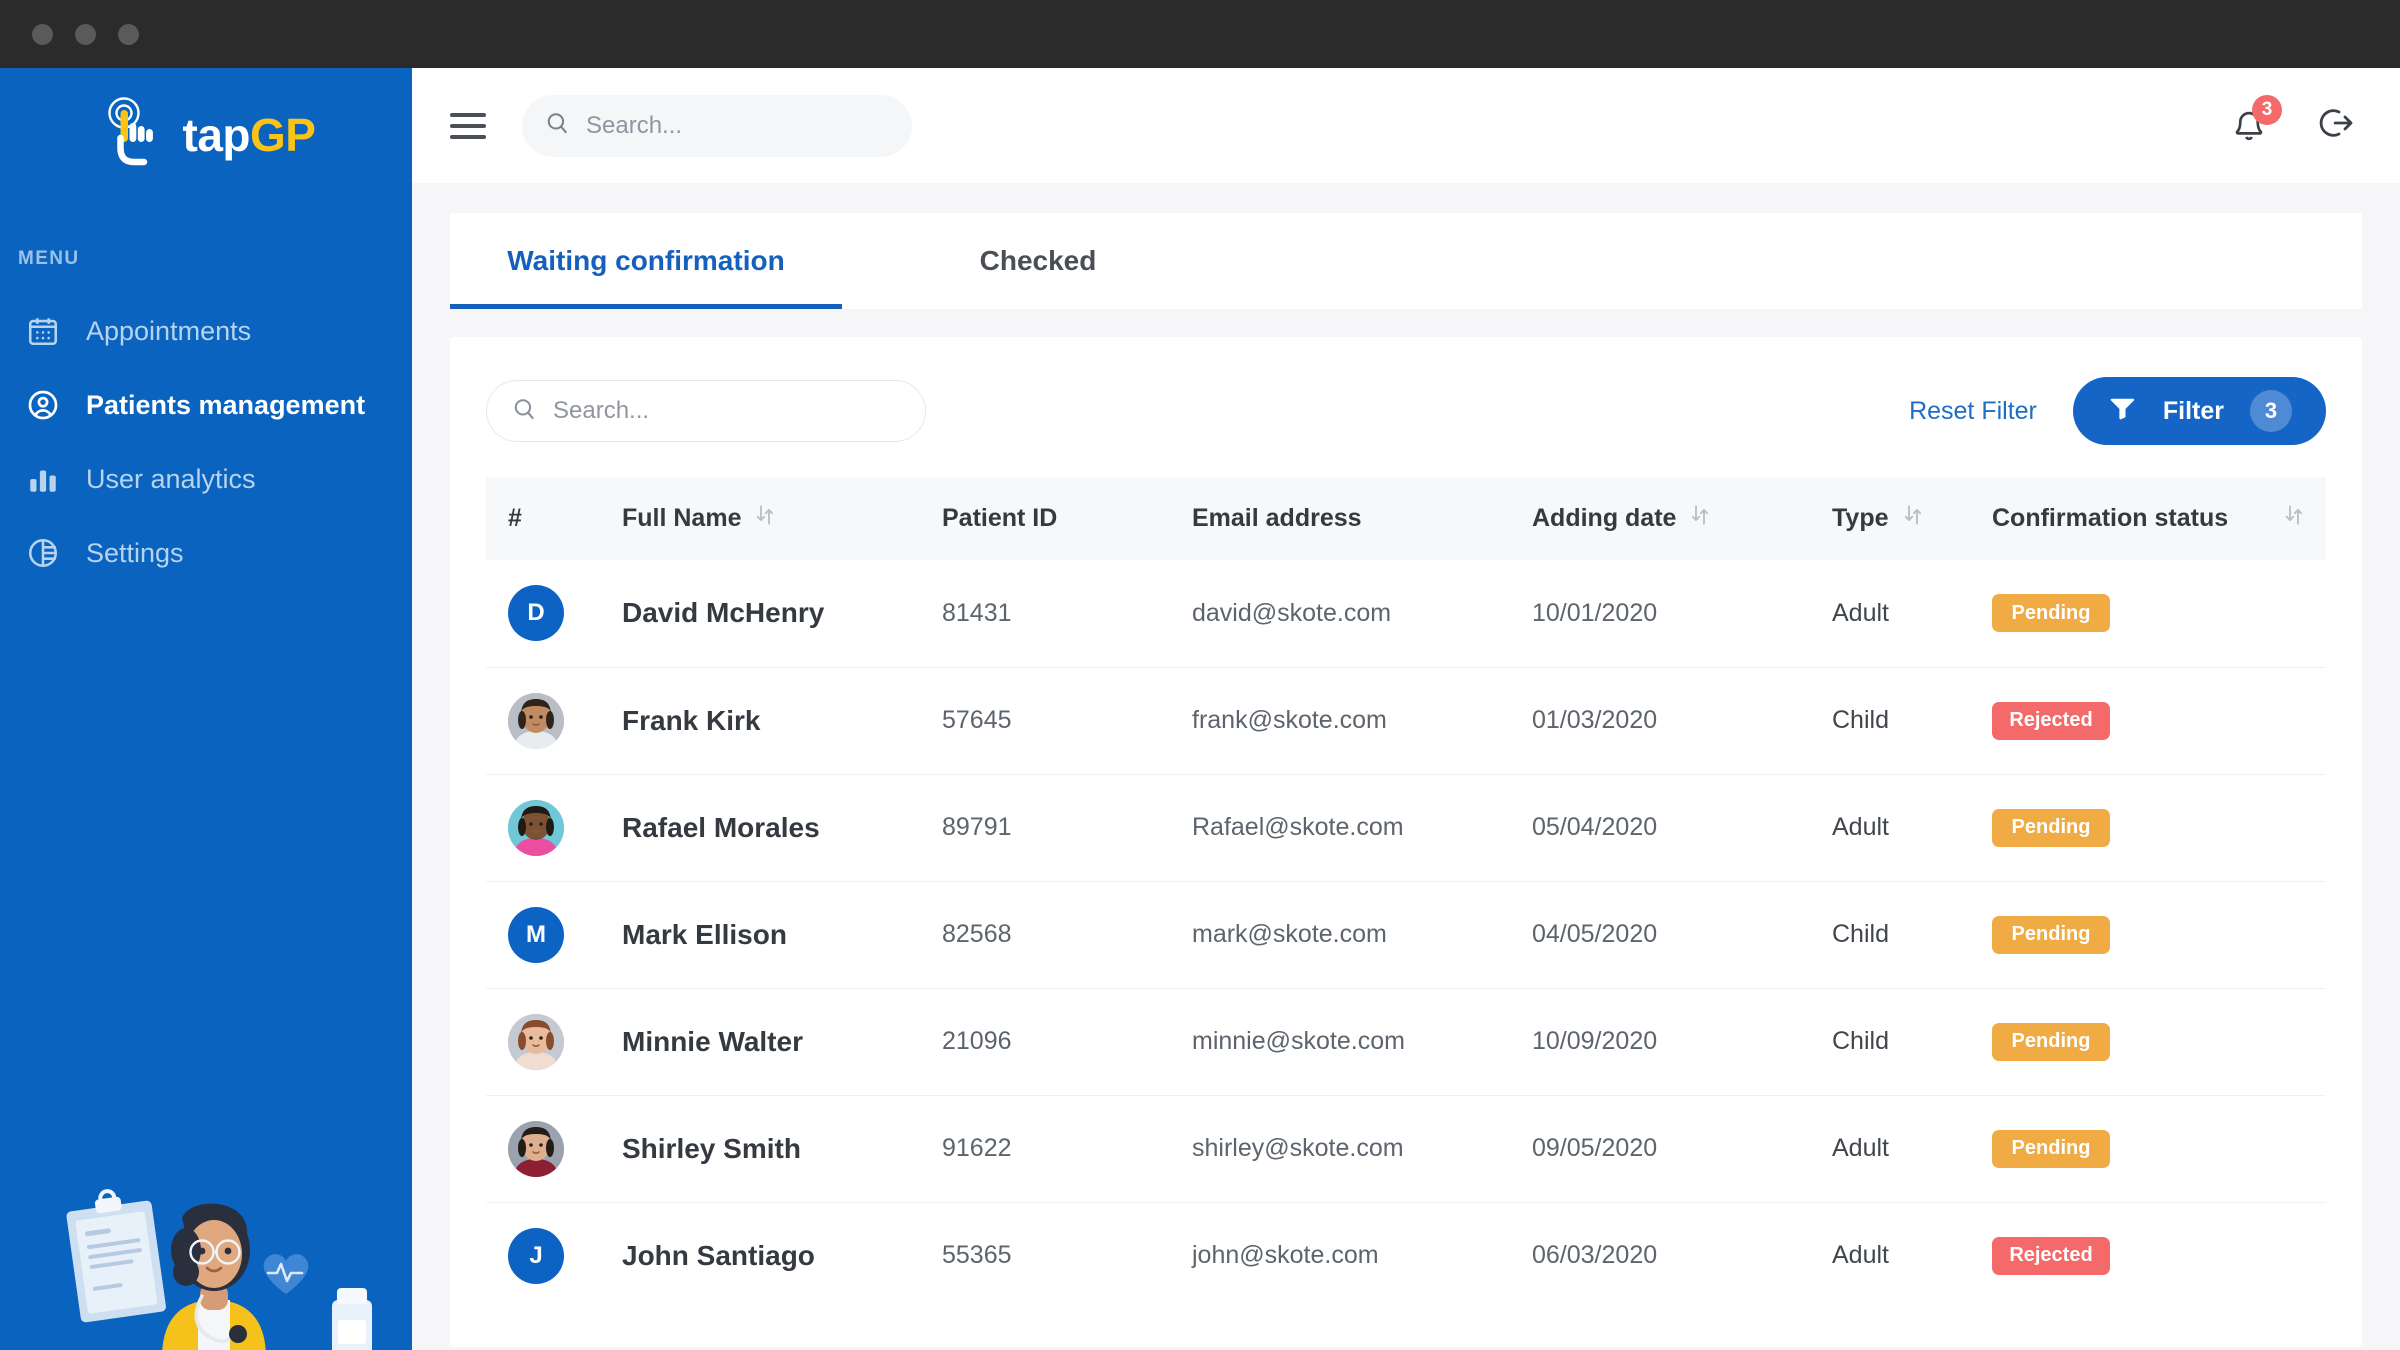  I want to click on avatar: M, so click(536, 934).